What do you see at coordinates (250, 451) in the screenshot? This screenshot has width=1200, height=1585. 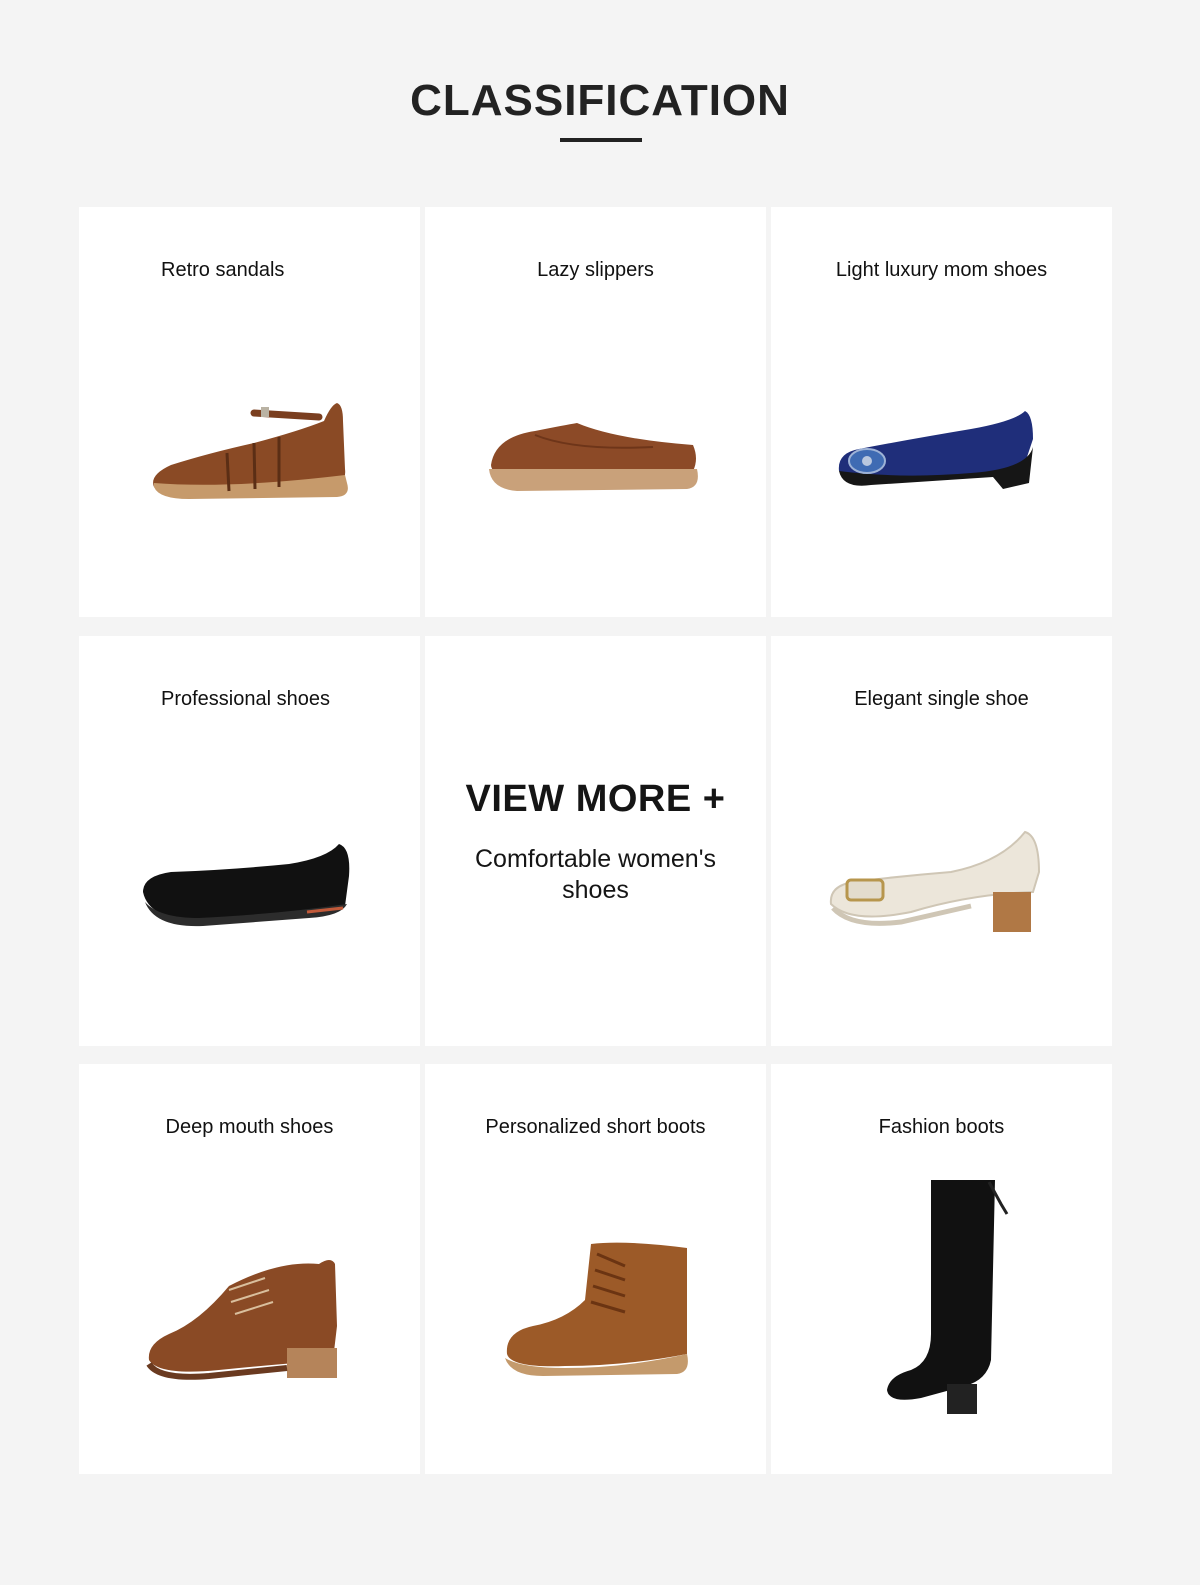 I see `retro-sandal-image` at bounding box center [250, 451].